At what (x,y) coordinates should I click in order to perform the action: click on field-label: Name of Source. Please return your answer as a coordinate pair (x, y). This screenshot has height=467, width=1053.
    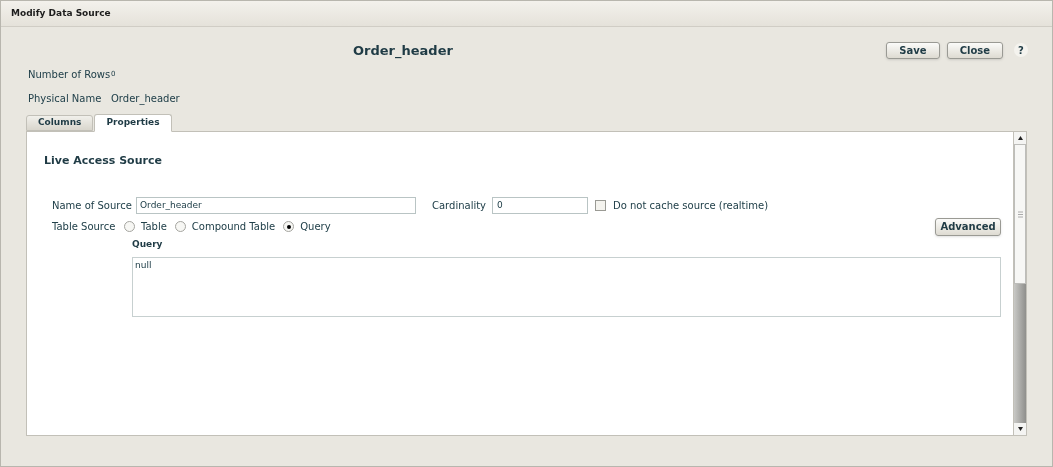
    Looking at the image, I should click on (92, 205).